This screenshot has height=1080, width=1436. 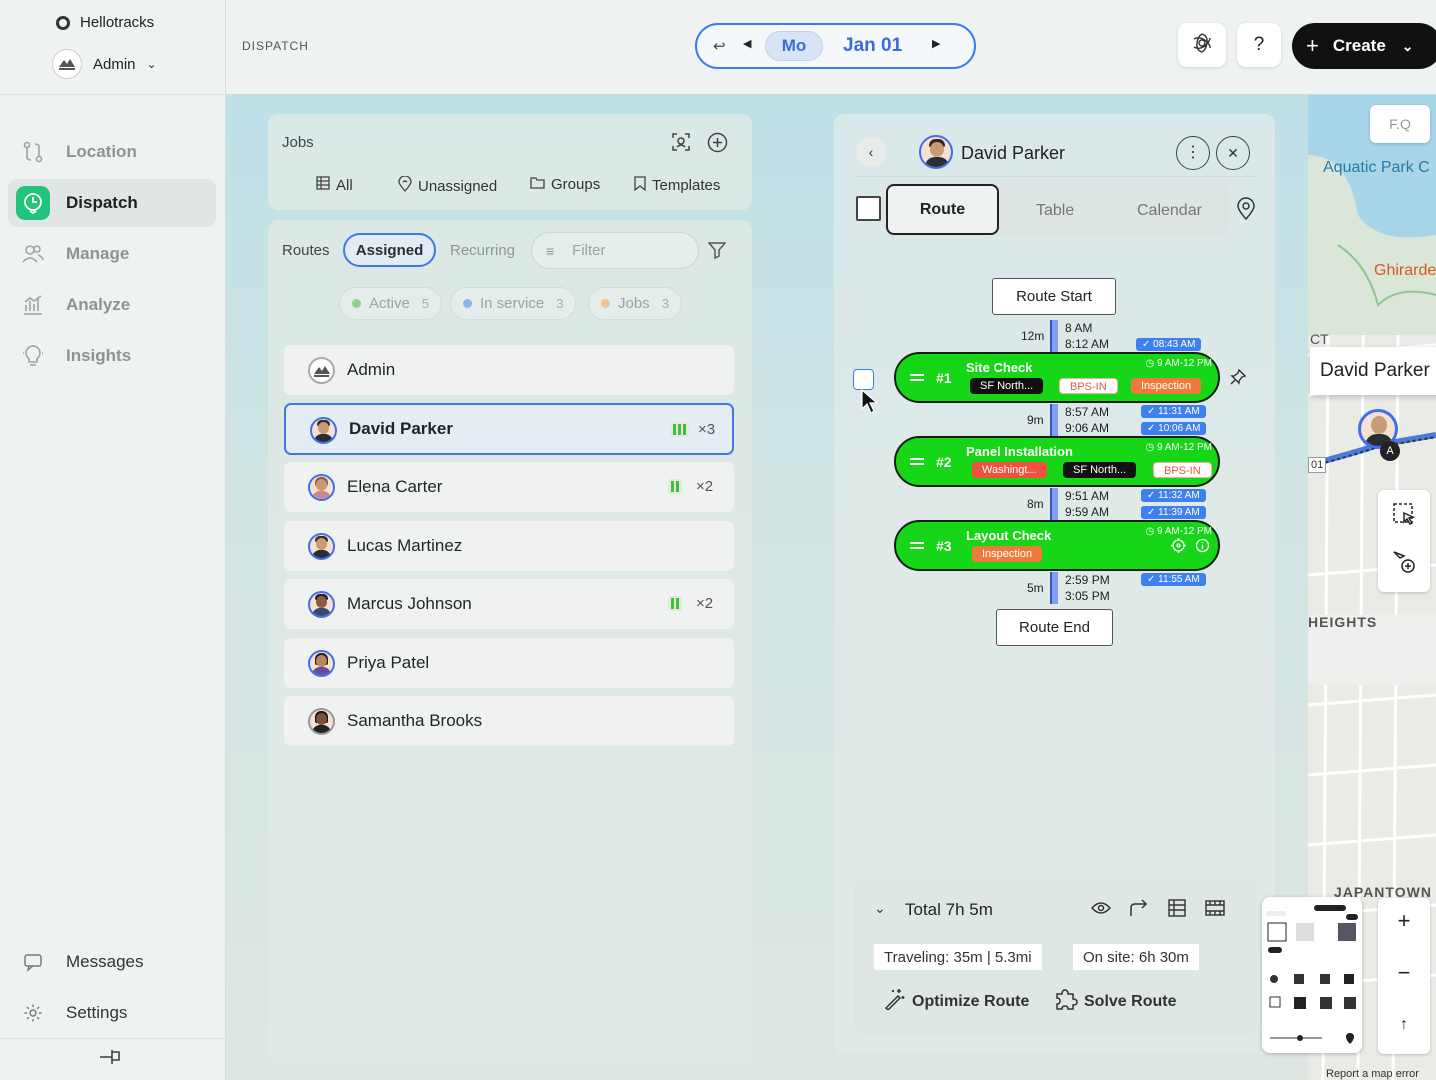 What do you see at coordinates (868, 208) in the screenshot?
I see `select-all-checkbox` at bounding box center [868, 208].